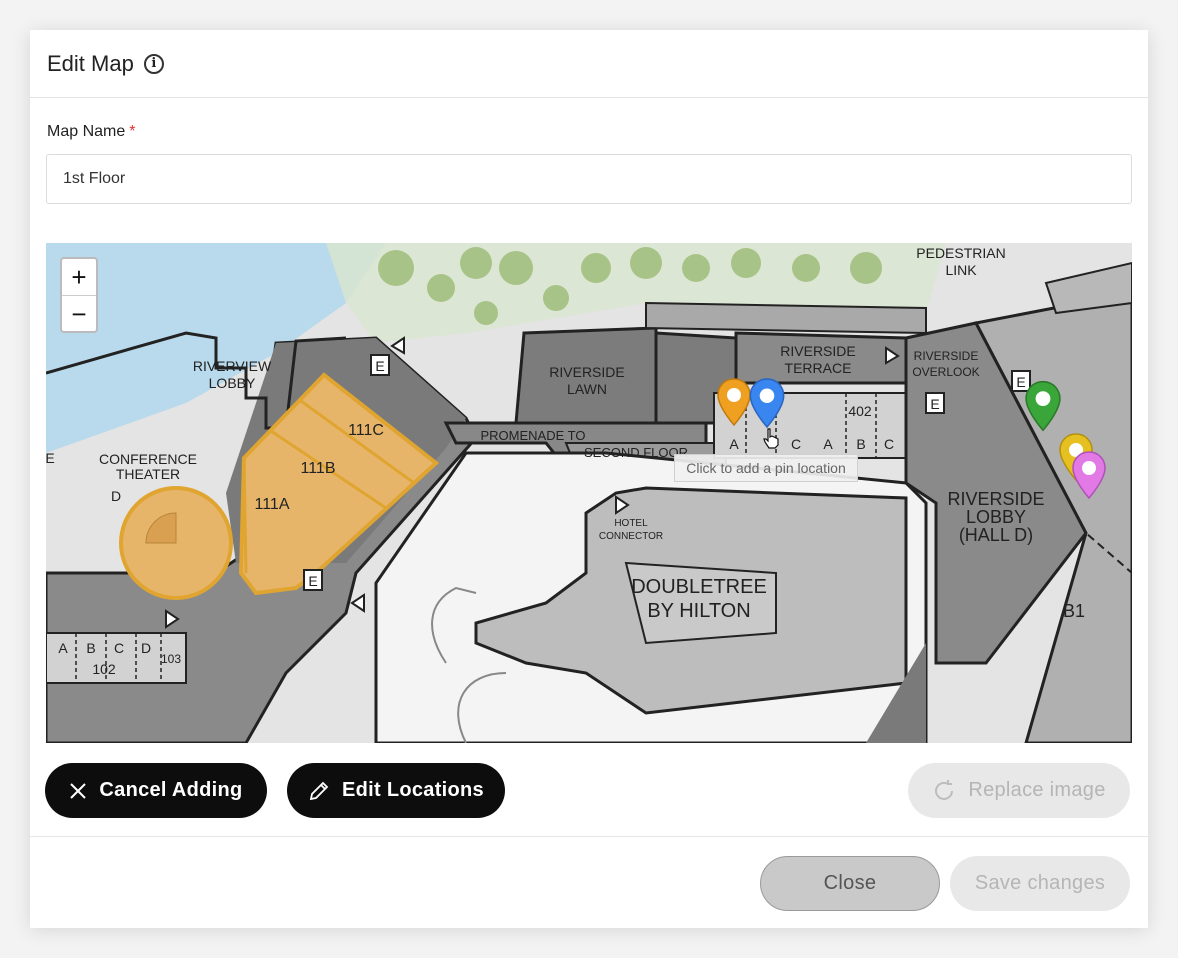  Describe the element at coordinates (104, 669) in the screenshot. I see `label-102: 102` at that location.